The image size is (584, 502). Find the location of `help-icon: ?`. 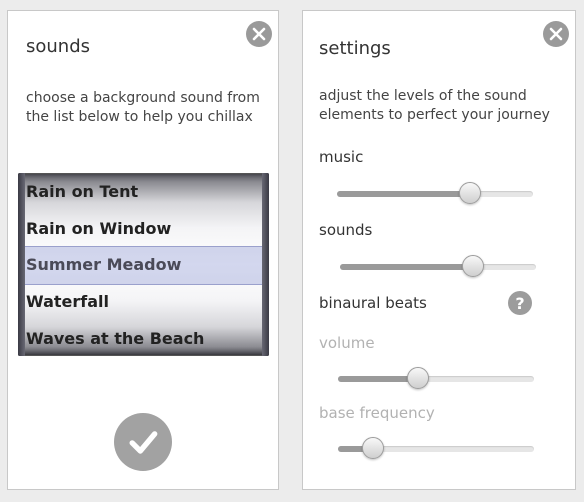

help-icon: ? is located at coordinates (520, 303).